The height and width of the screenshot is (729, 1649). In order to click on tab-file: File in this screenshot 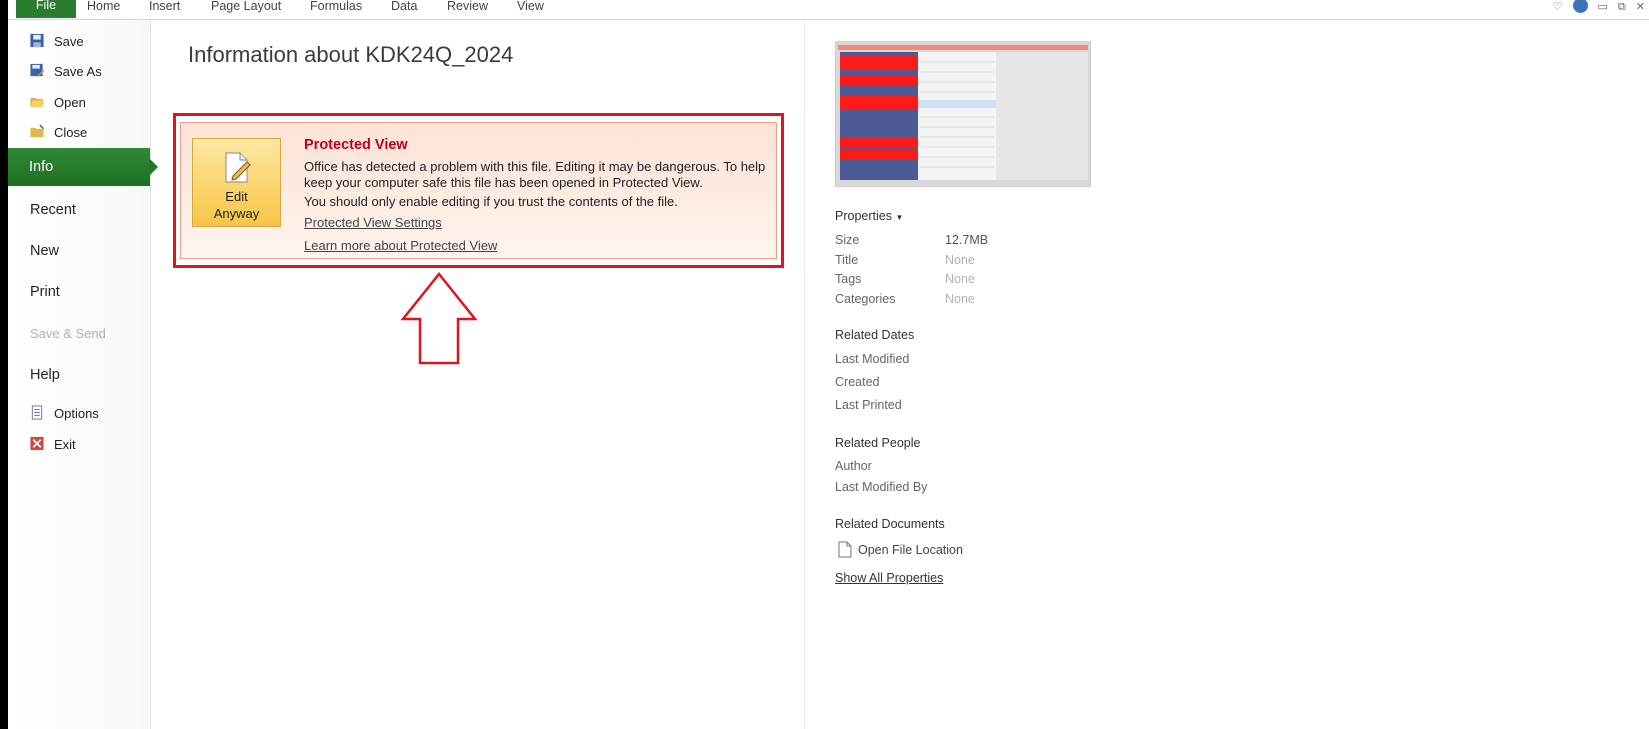, I will do `click(46, 9)`.